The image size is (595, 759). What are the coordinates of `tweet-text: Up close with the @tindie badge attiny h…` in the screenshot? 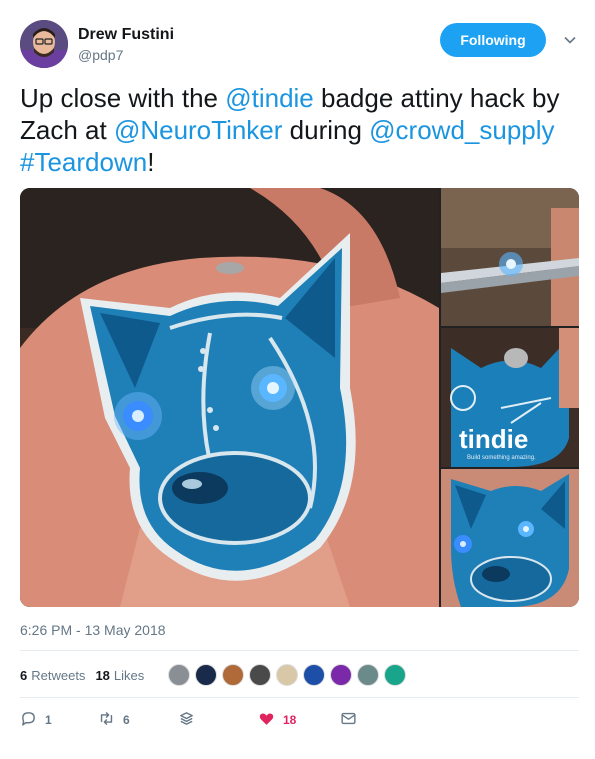 It's located at (300, 130).